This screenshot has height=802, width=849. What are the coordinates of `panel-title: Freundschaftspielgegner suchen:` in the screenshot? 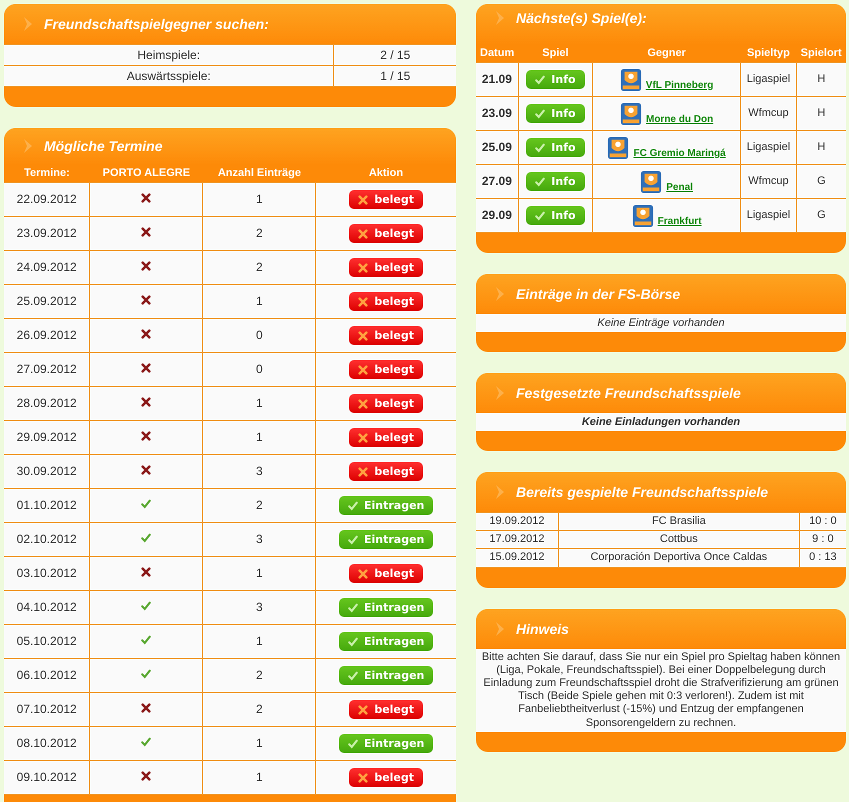 It's located at (156, 24).